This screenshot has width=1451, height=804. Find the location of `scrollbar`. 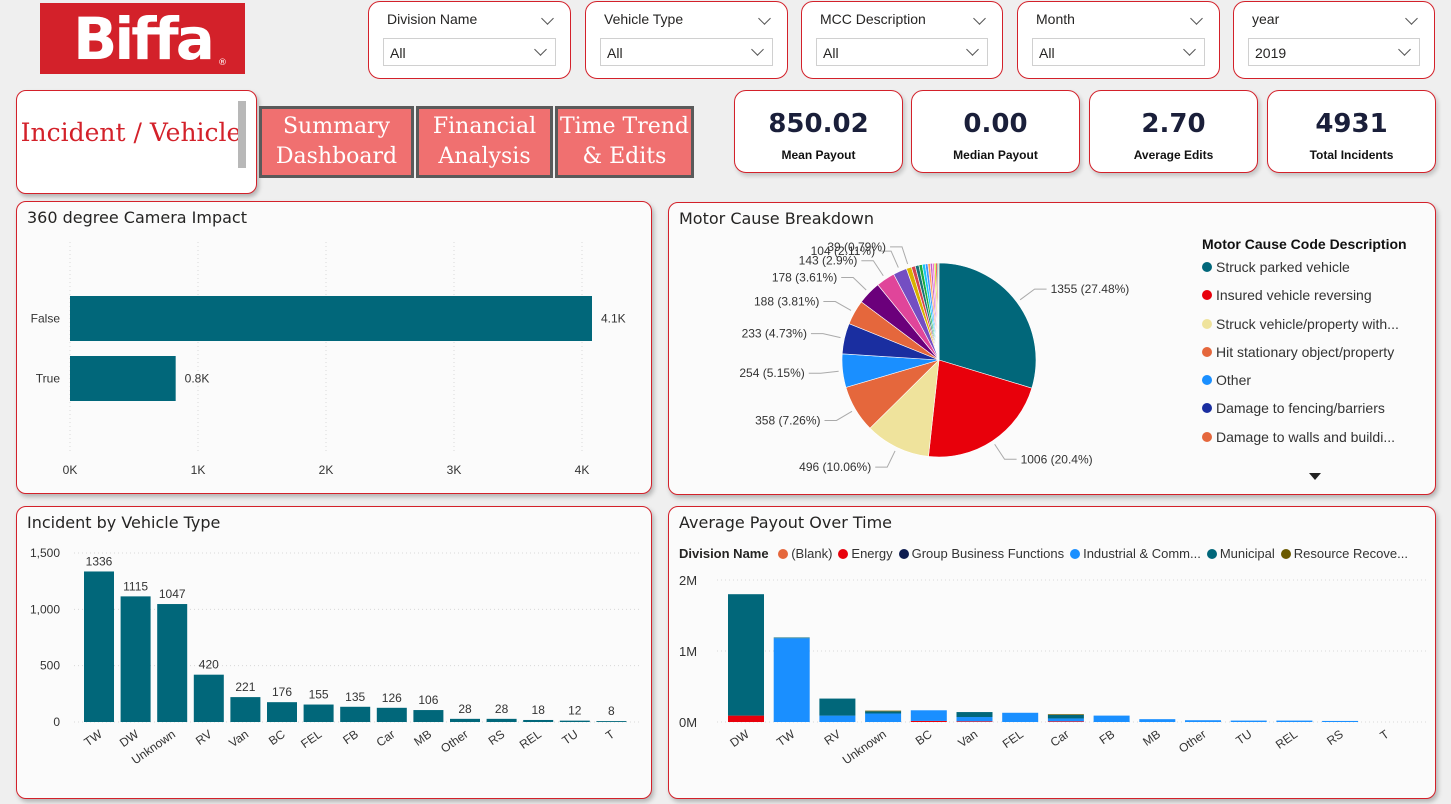

scrollbar is located at coordinates (242, 134).